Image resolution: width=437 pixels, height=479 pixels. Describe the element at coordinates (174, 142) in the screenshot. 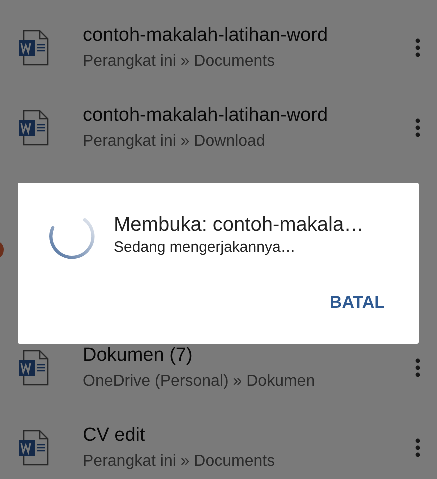

I see `file-location: Perangkat ini » Download` at that location.